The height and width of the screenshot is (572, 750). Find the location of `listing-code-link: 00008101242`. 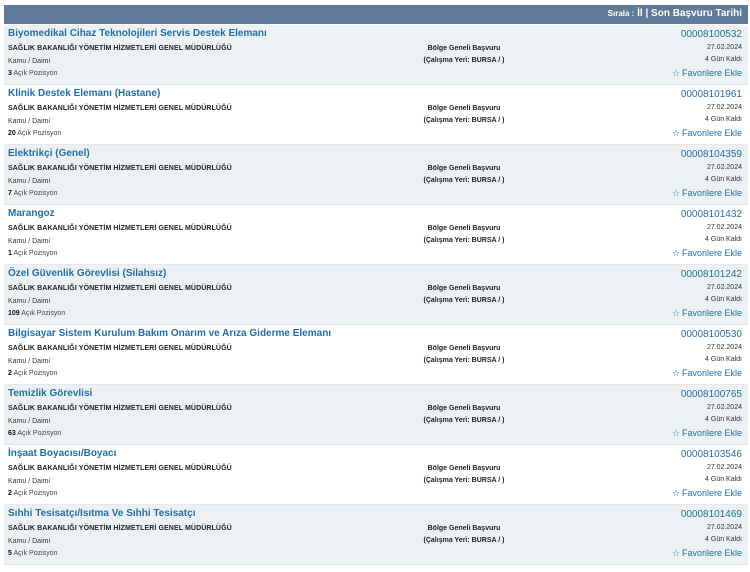

listing-code-link: 00008101242 is located at coordinates (707, 274).